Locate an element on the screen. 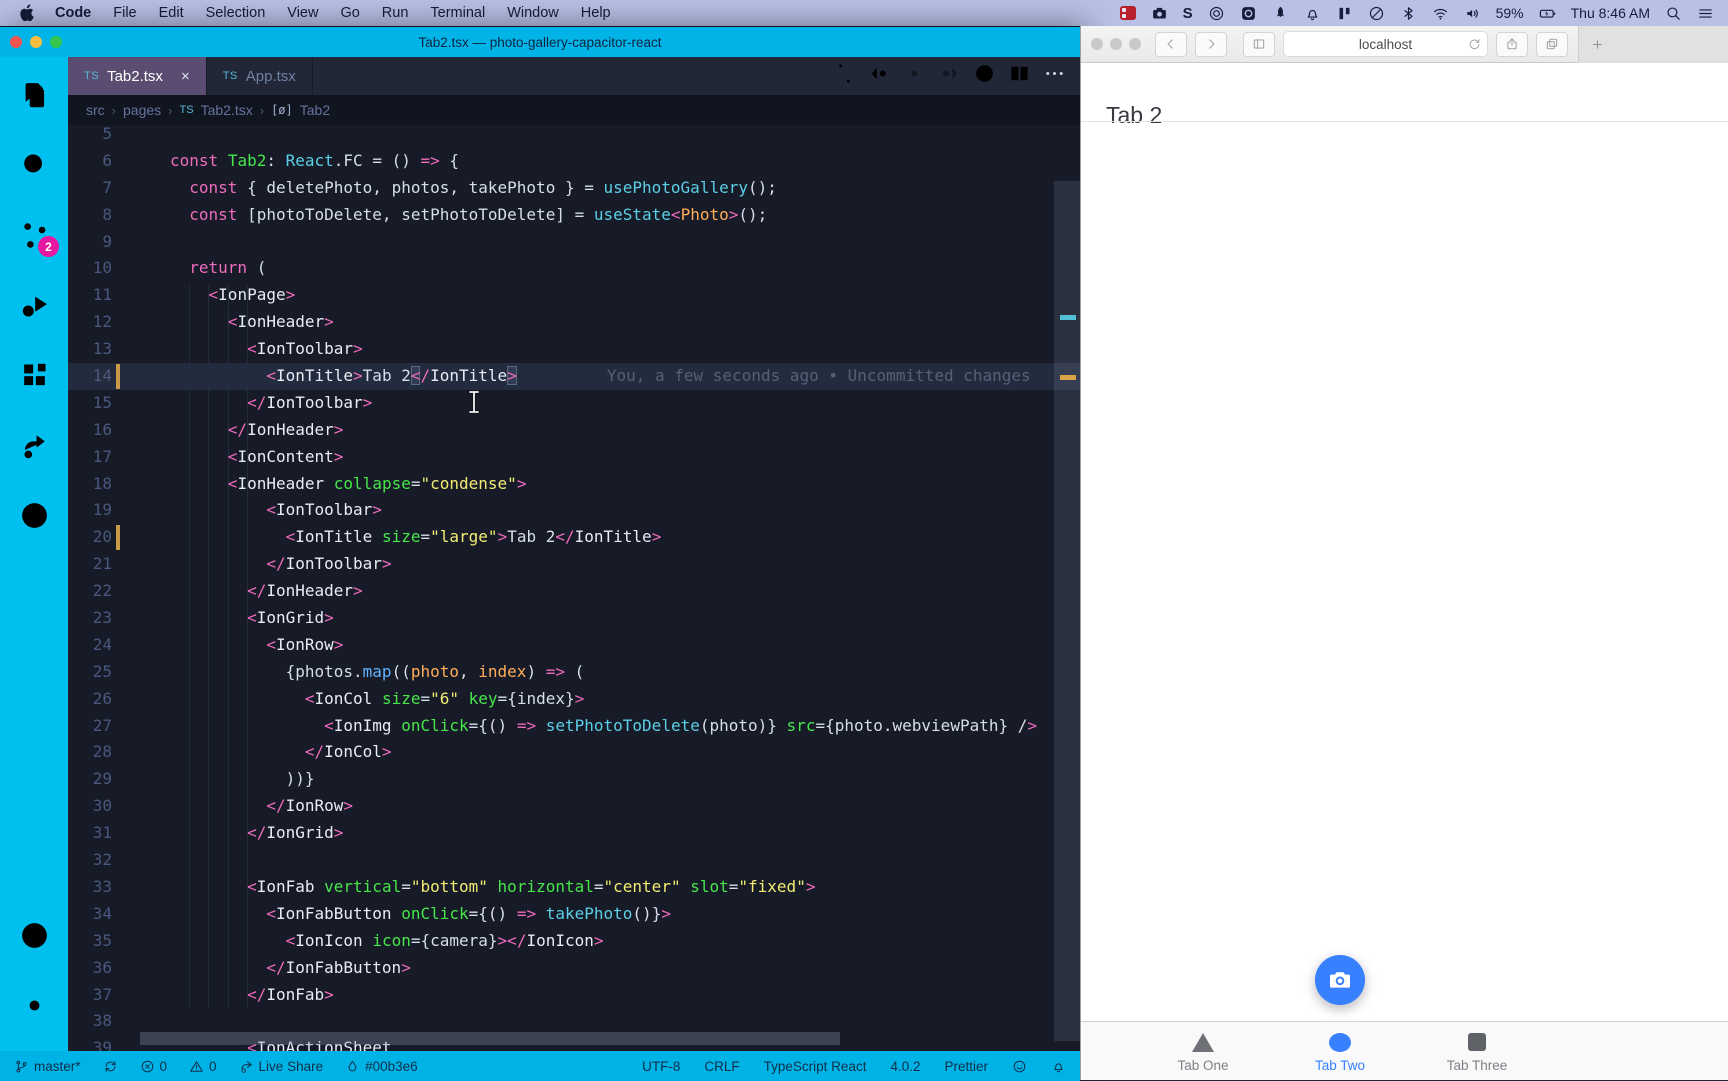 The image size is (1728, 1081). stats-s-icon: S is located at coordinates (1188, 13).